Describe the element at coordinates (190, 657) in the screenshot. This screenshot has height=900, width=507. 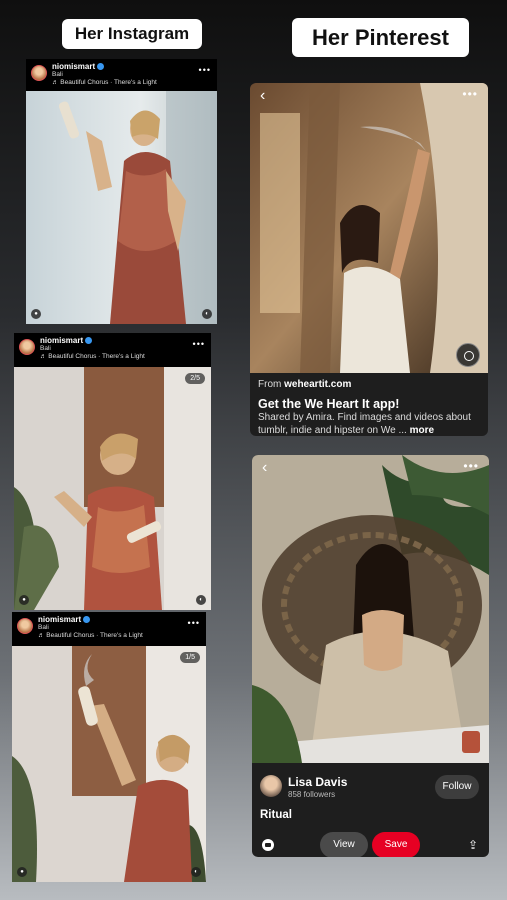
I see `carousel-counter: 1/5` at that location.